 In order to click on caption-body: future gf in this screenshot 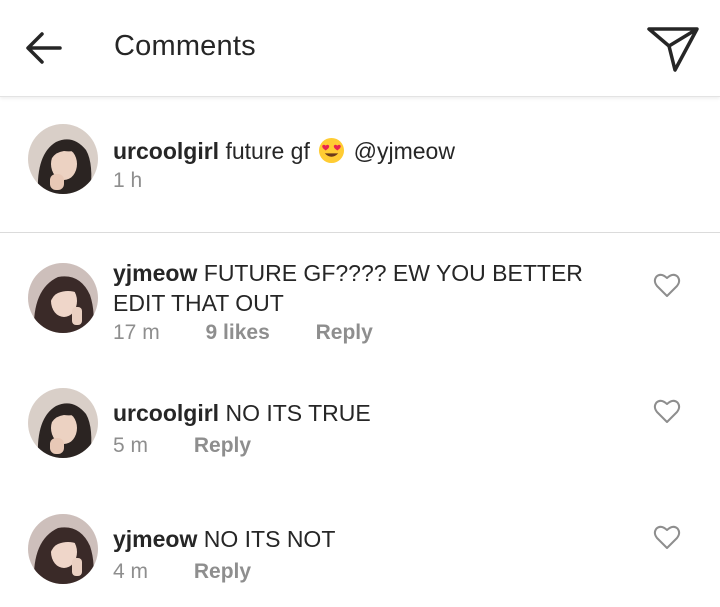, I will do `click(267, 151)`.